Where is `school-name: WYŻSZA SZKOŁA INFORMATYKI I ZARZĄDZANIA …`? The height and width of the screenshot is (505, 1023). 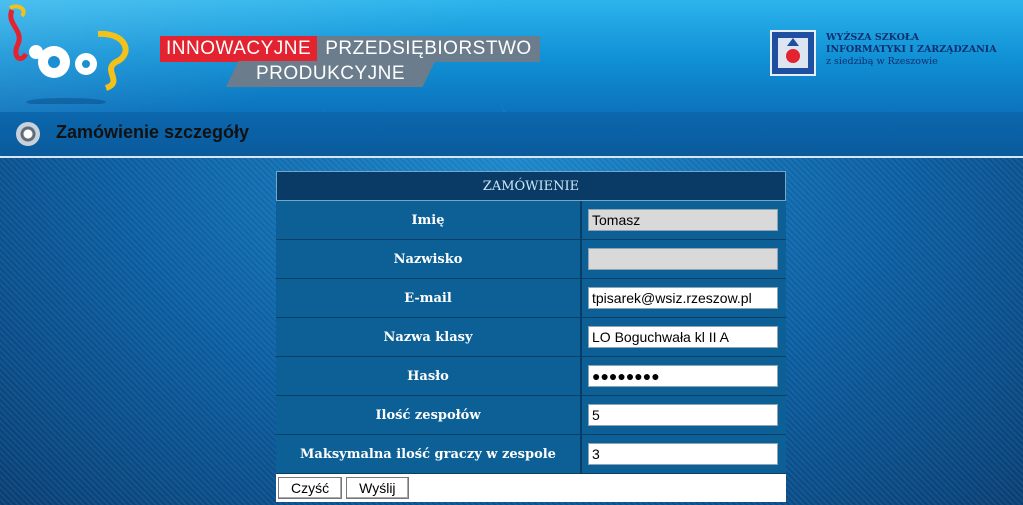 school-name: WYŻSZA SZKOŁA INFORMATYKI I ZARZĄDZANIA … is located at coordinates (921, 50).